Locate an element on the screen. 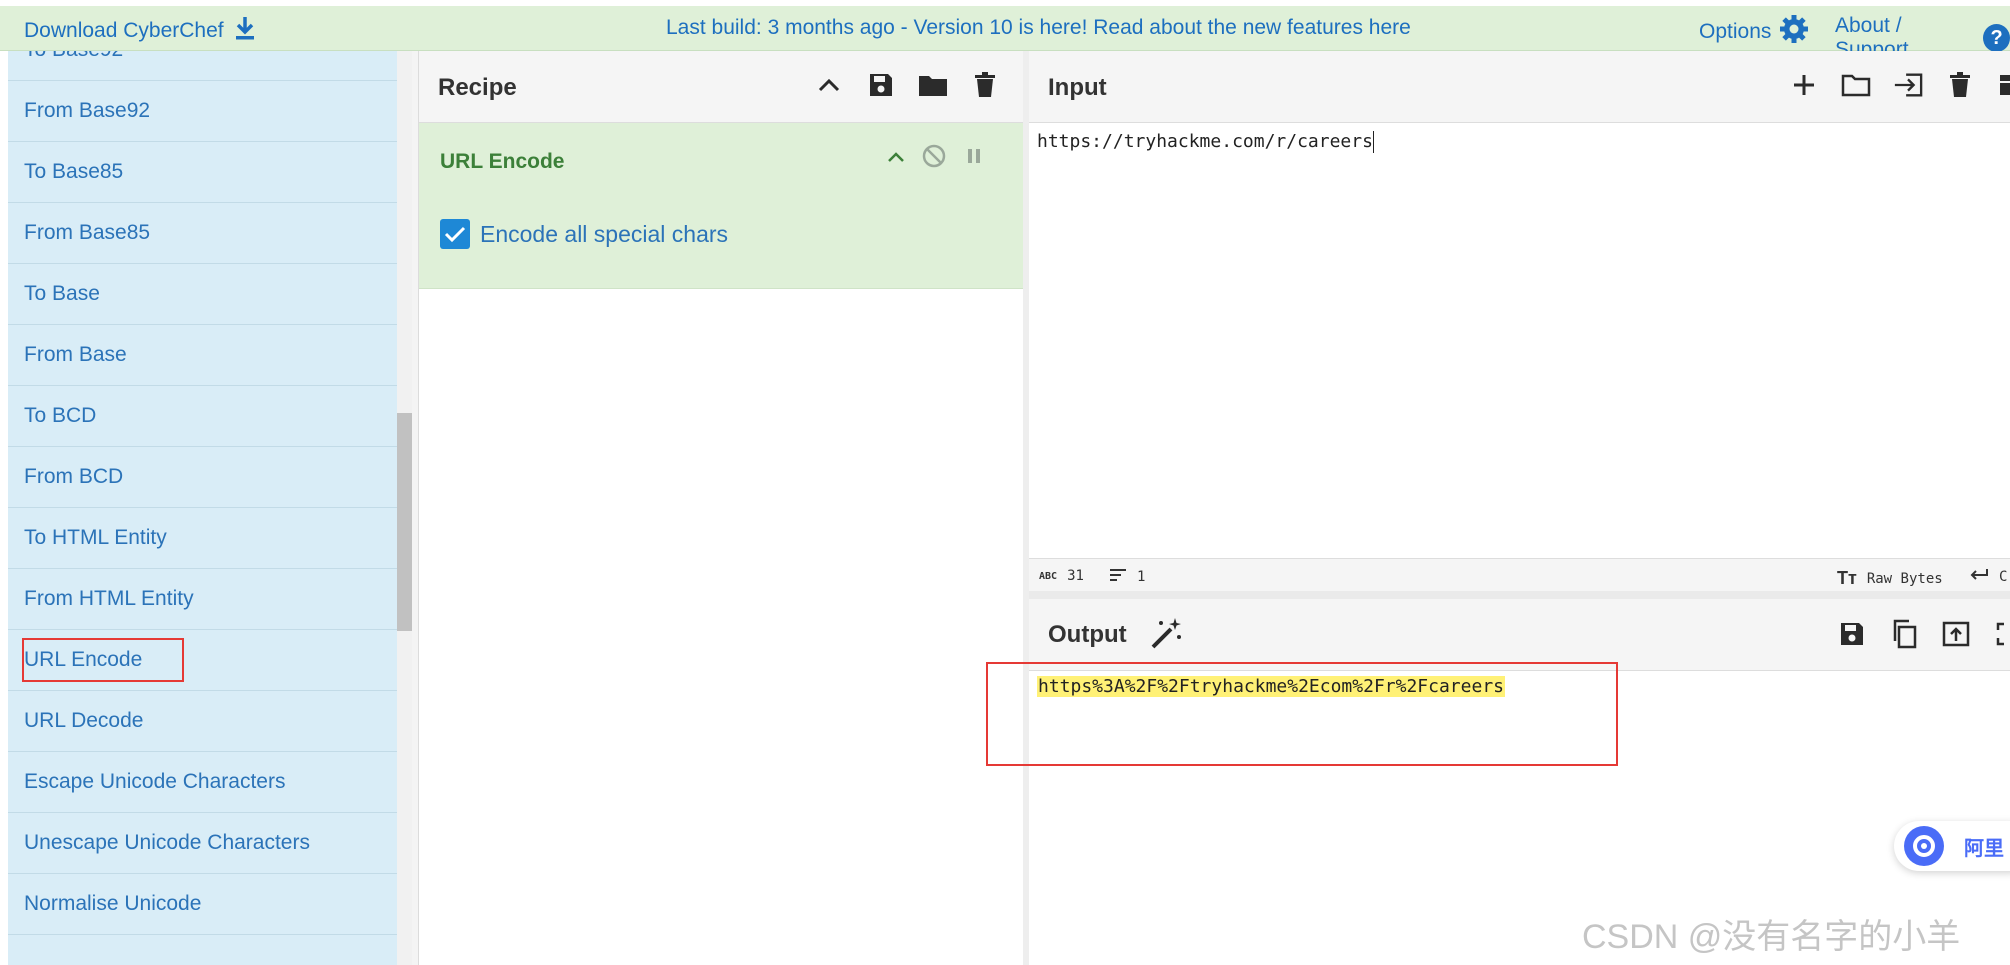 Image resolution: width=2010 pixels, height=965 pixels. disable-icon is located at coordinates (934, 158).